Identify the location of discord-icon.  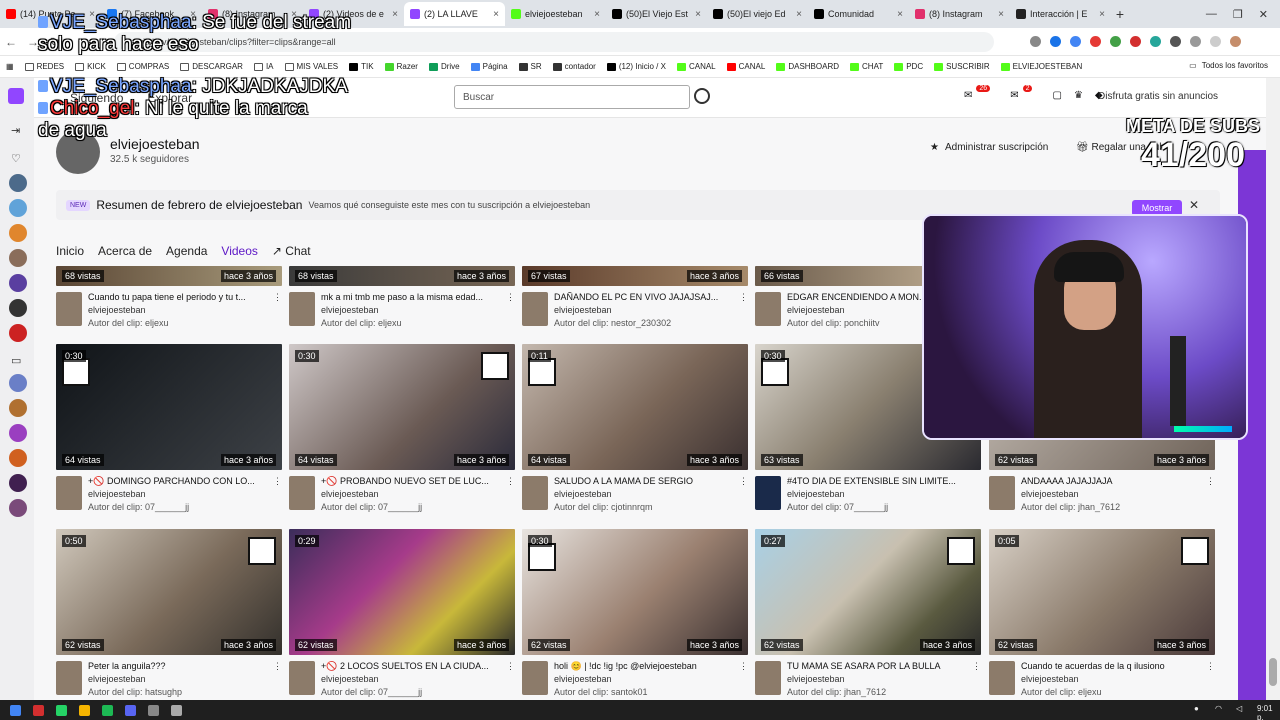
(130, 710).